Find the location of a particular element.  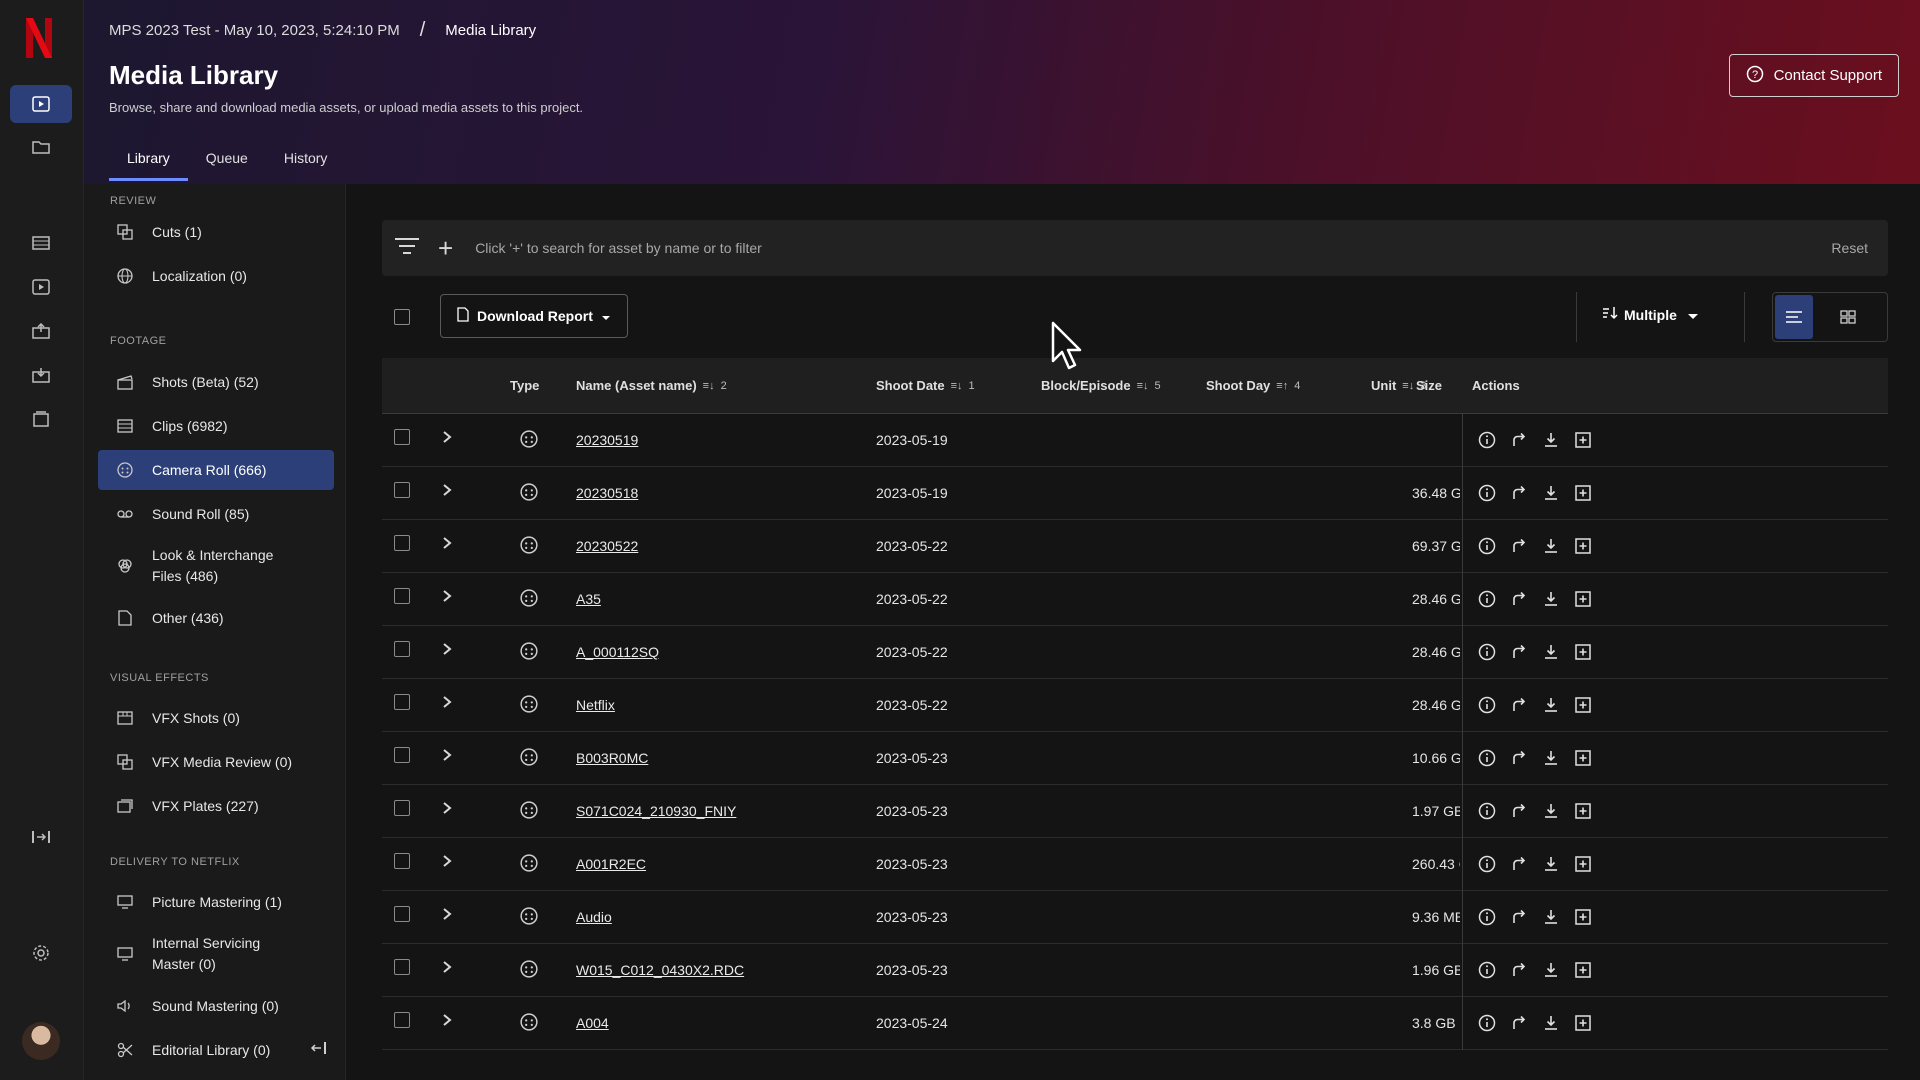

contact-support-button: ? Contact Support is located at coordinates (1813, 75).